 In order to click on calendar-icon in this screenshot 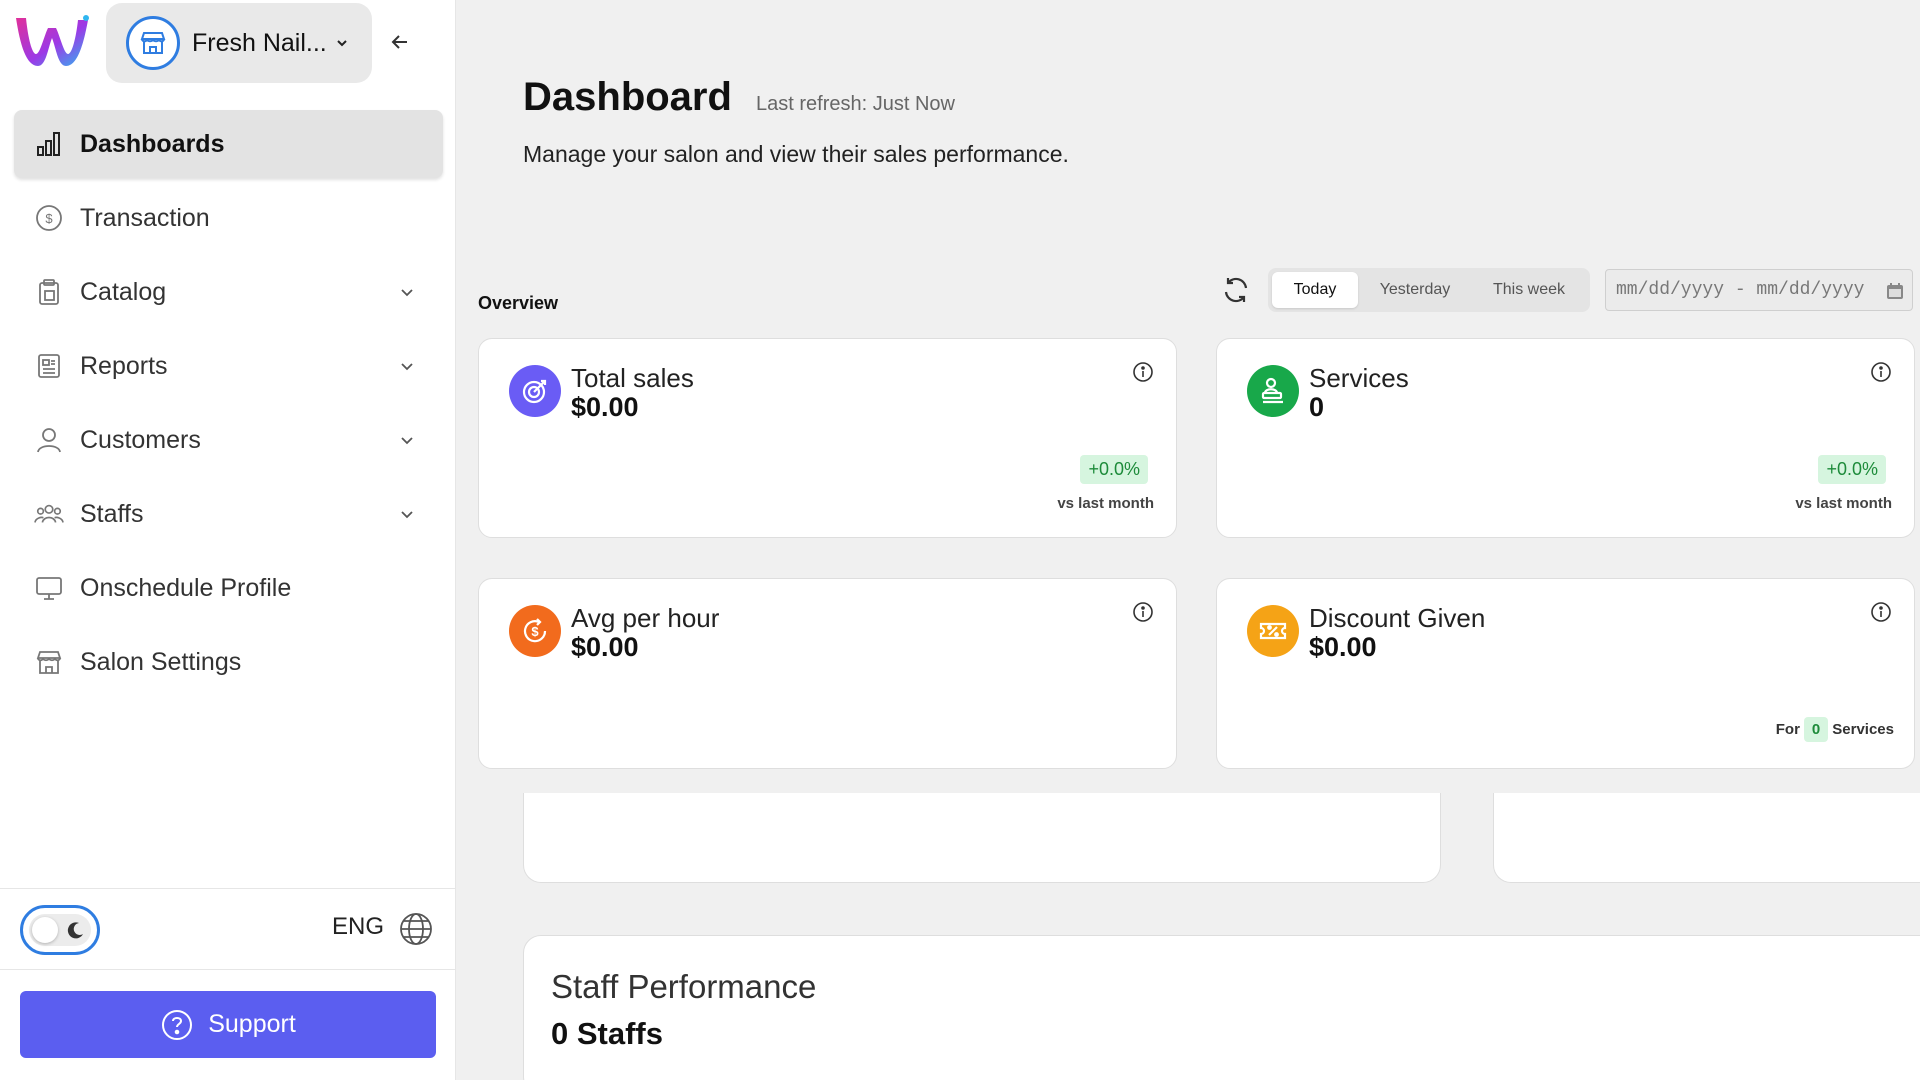, I will do `click(1895, 291)`.